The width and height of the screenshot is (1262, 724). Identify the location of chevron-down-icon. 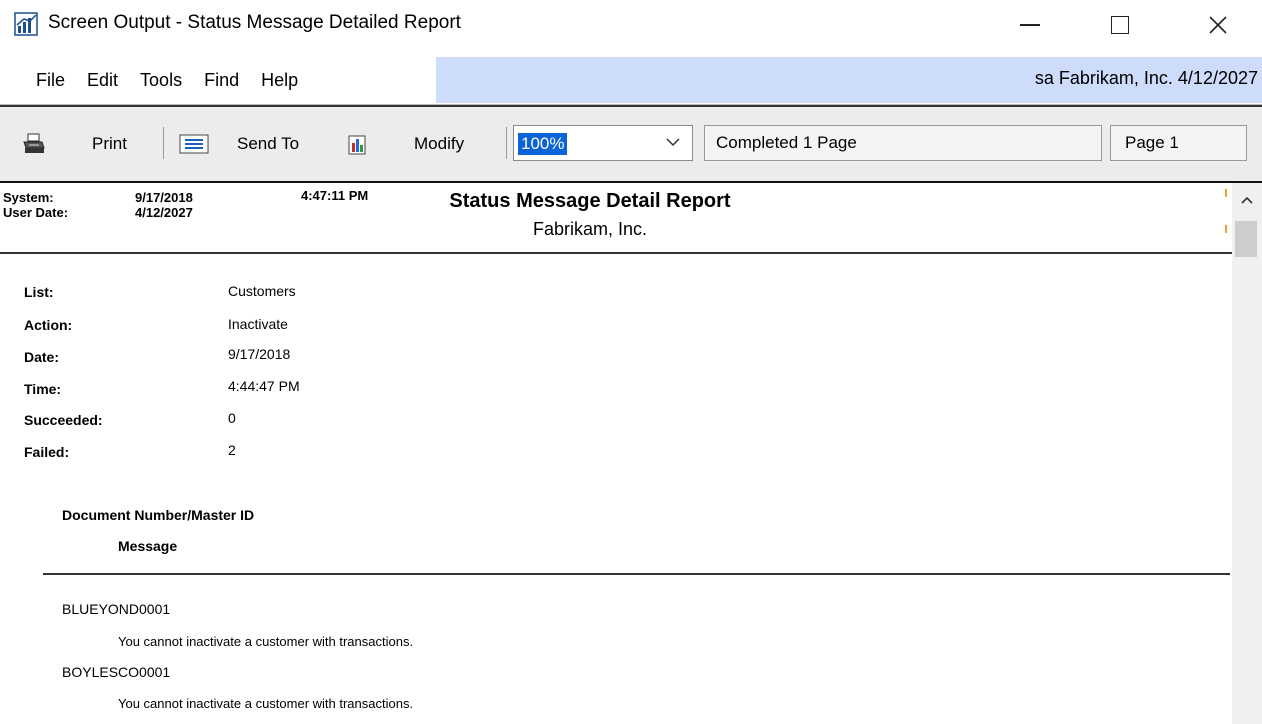
(673, 142).